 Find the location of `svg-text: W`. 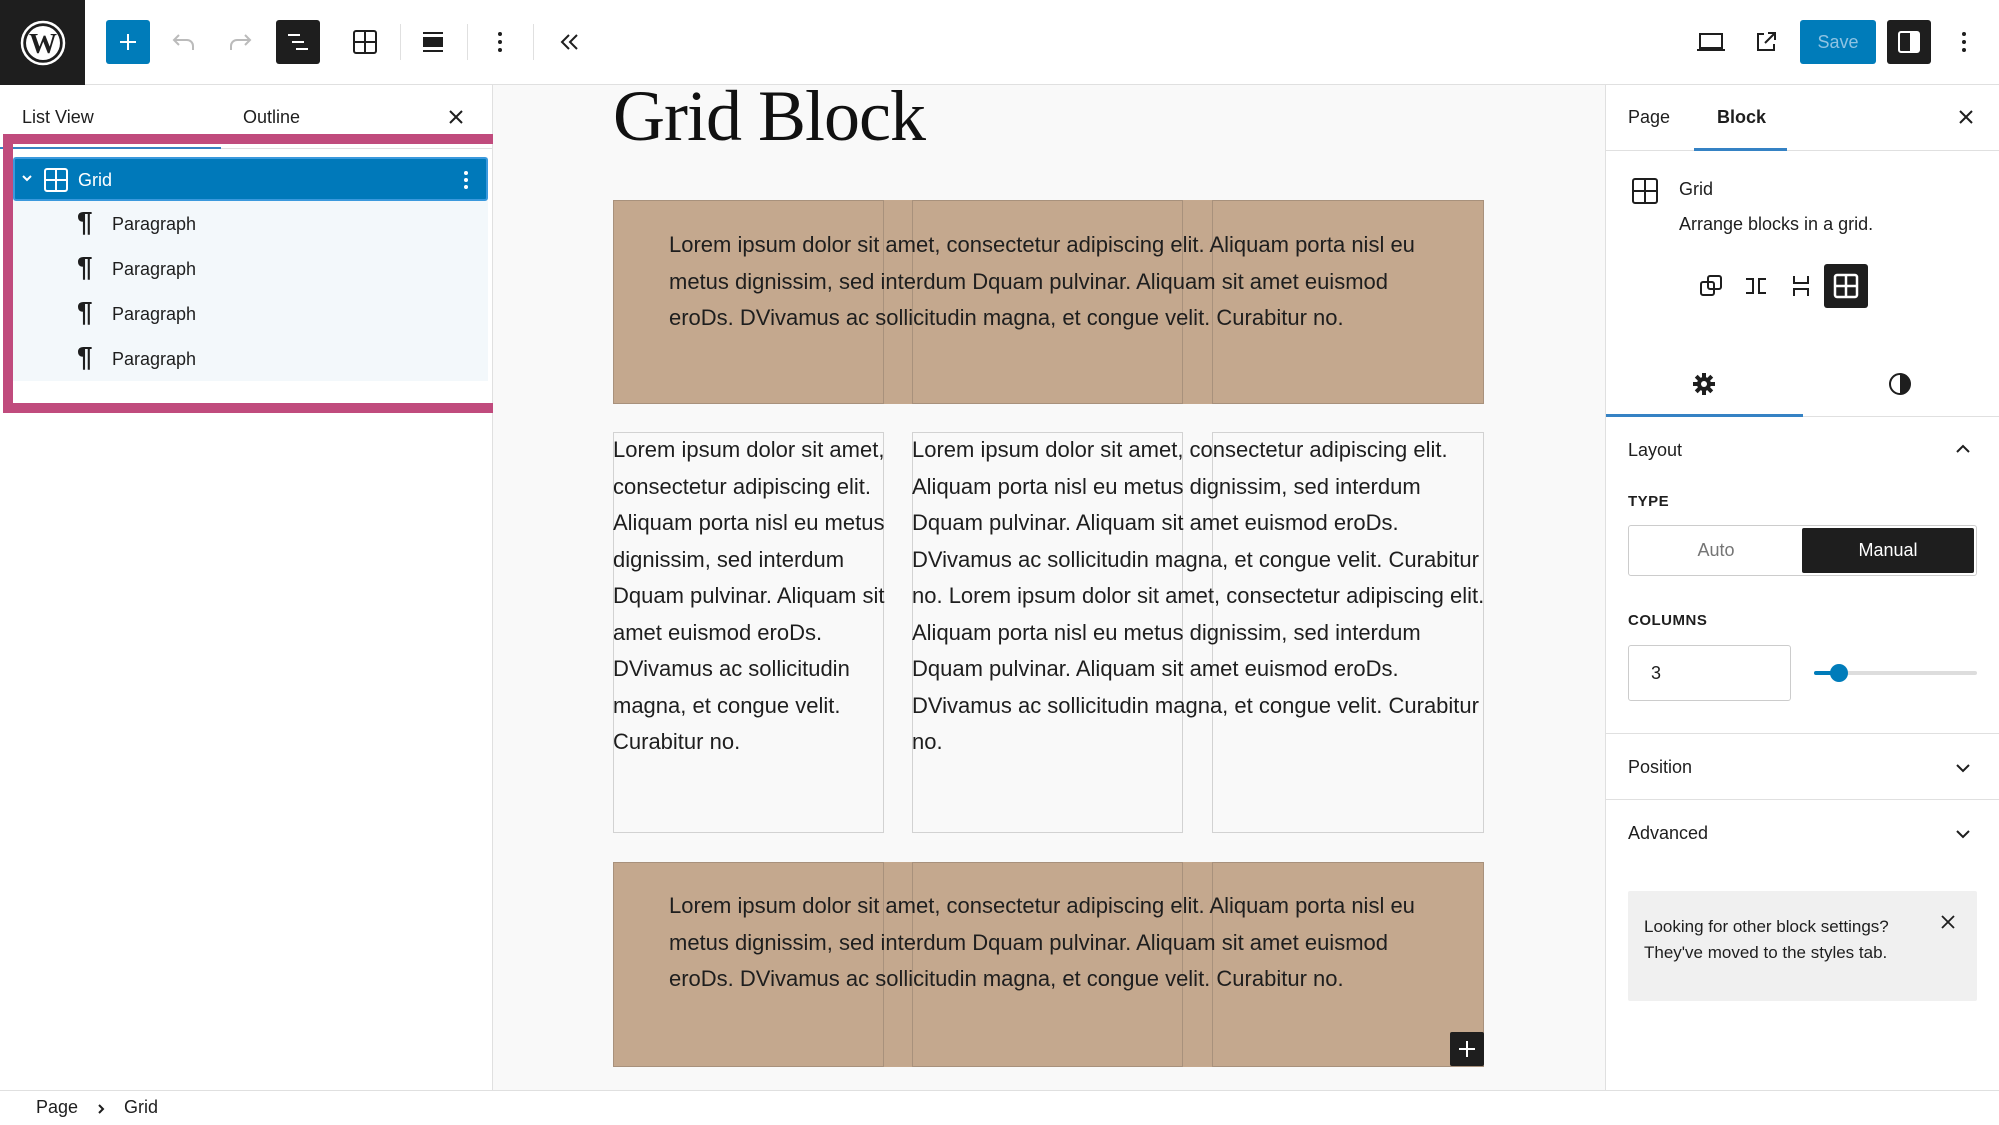

svg-text: W is located at coordinates (43, 44).